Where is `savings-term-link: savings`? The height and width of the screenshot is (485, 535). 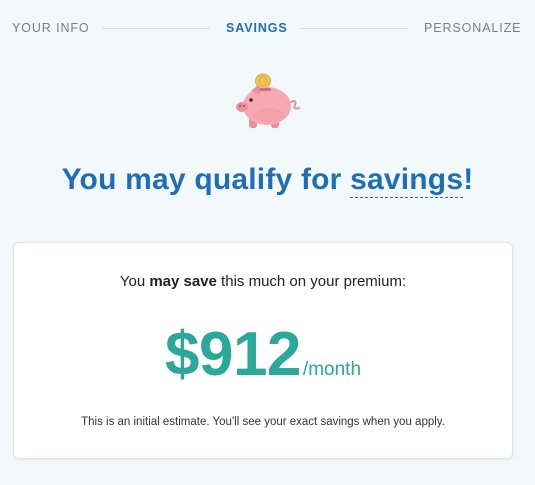
savings-term-link: savings is located at coordinates (407, 180).